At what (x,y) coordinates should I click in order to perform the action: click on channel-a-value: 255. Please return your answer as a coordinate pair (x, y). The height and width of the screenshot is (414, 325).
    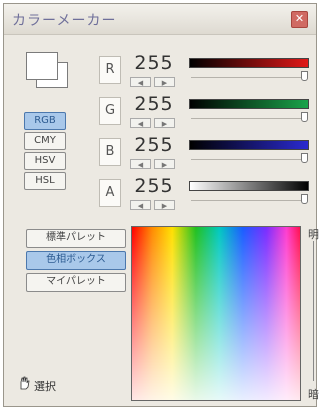
    Looking at the image, I should click on (154, 186).